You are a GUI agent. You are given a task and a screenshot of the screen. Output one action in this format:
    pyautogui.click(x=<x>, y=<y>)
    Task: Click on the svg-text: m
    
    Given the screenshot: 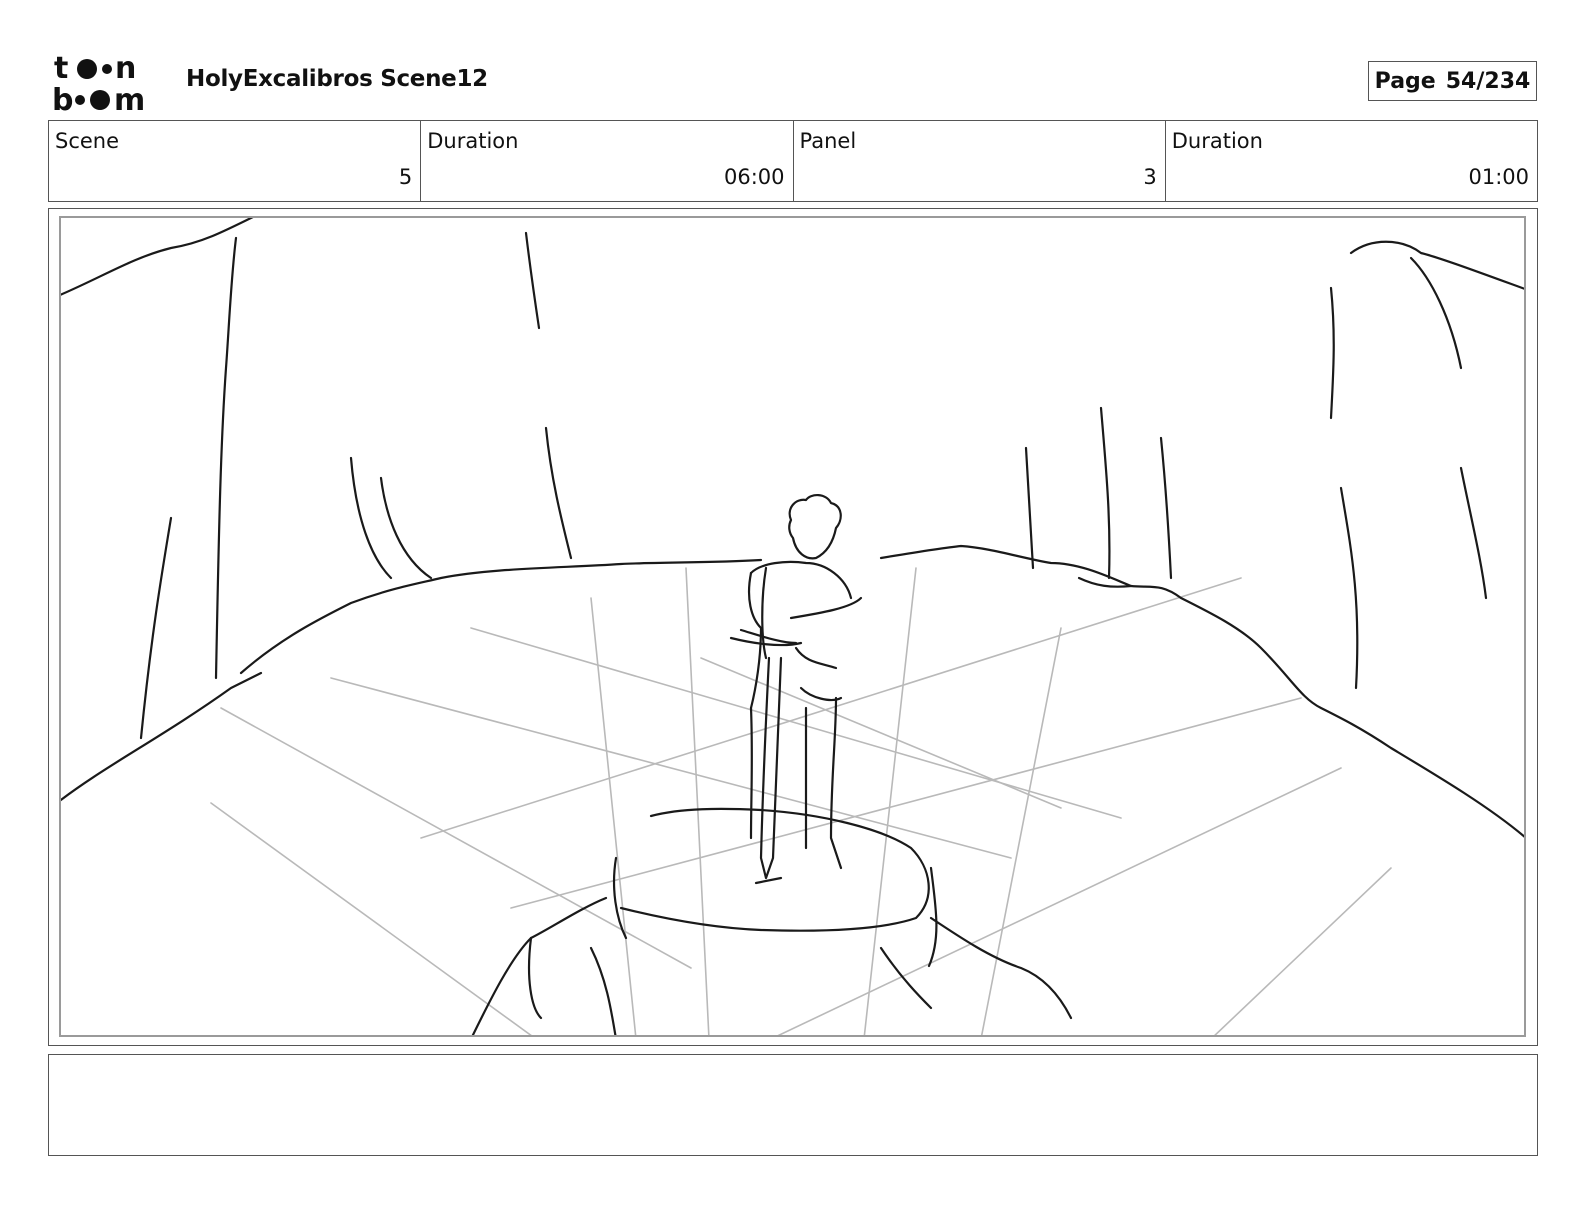 What is the action you would take?
    pyautogui.click(x=129, y=98)
    